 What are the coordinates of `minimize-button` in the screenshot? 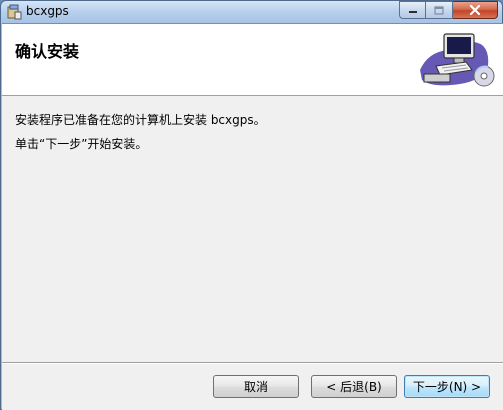 It's located at (412, 10).